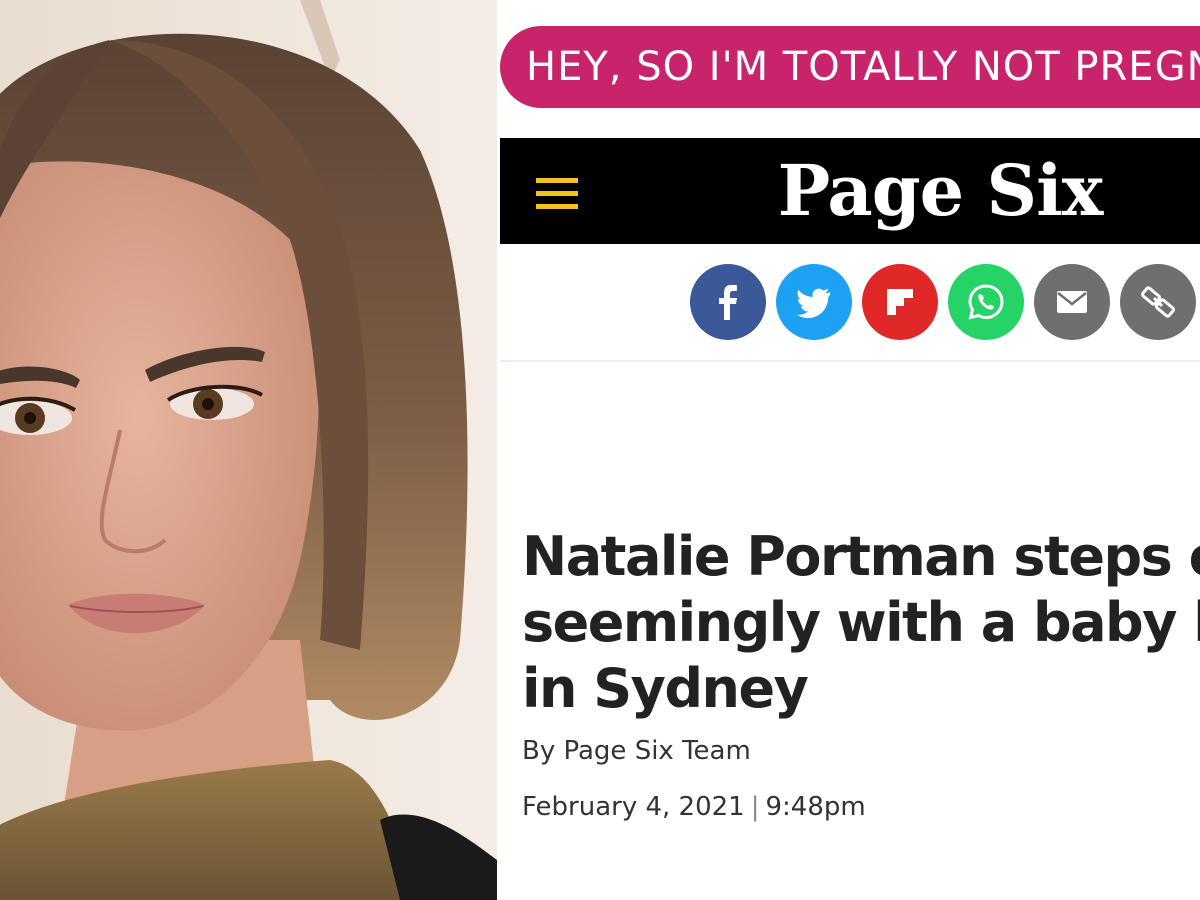 Image resolution: width=1200 pixels, height=900 pixels. Describe the element at coordinates (850, 361) in the screenshot. I see `header-divider` at that location.